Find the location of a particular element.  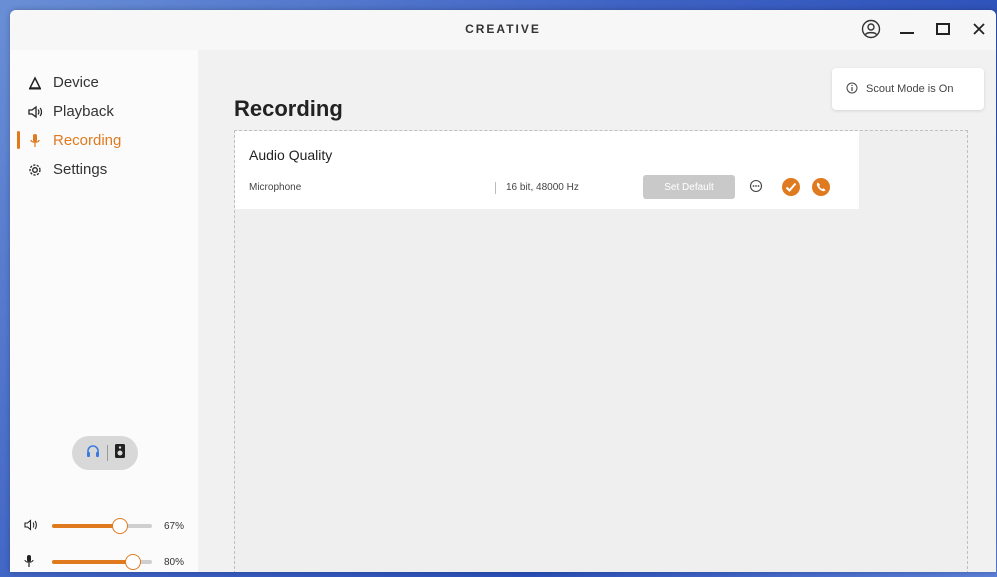

microphone-row: Microphone 16 bit, 48000 Hz Set Default is located at coordinates (549, 188).